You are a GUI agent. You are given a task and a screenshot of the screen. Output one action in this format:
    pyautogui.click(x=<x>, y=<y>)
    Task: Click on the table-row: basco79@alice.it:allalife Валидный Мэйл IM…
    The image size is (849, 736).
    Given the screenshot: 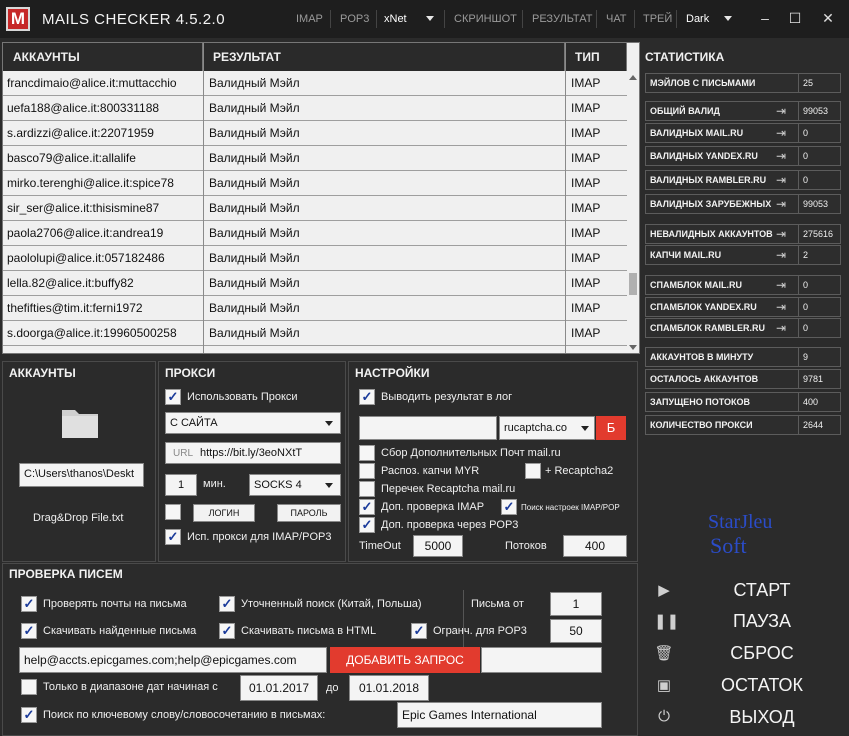 What is the action you would take?
    pyautogui.click(x=315, y=158)
    